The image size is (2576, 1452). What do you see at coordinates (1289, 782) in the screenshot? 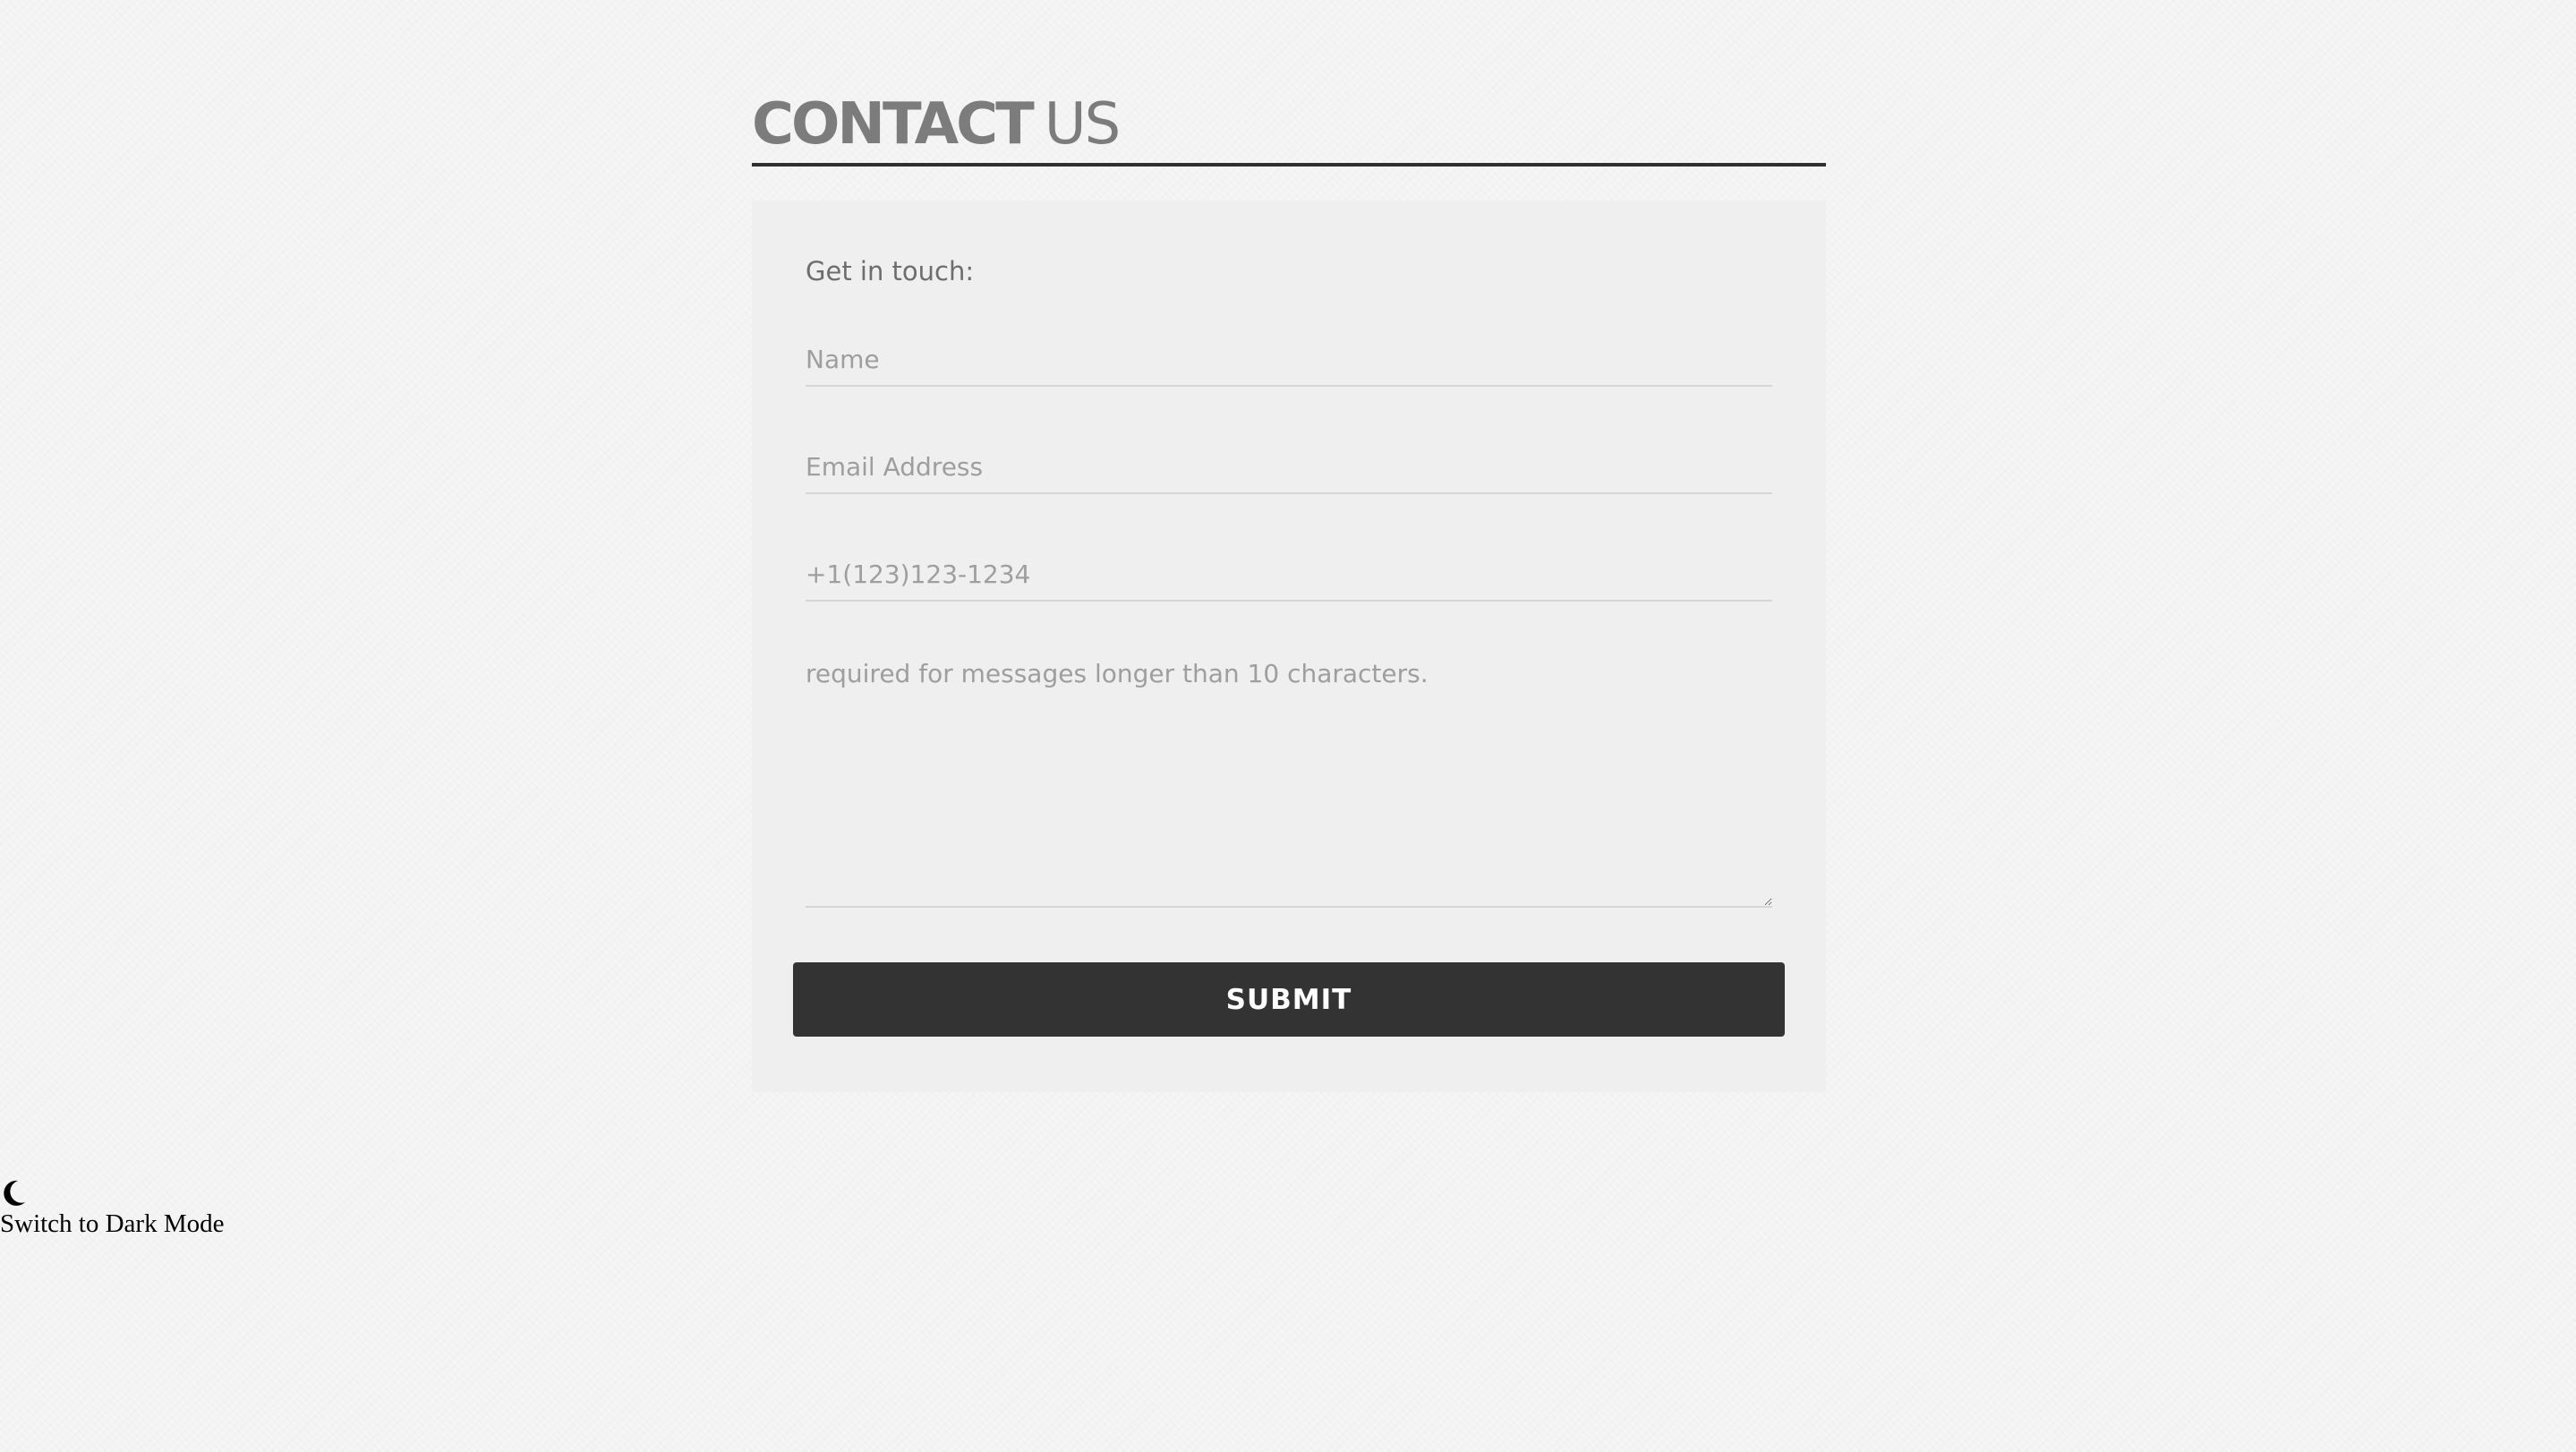
I see `message-field` at bounding box center [1289, 782].